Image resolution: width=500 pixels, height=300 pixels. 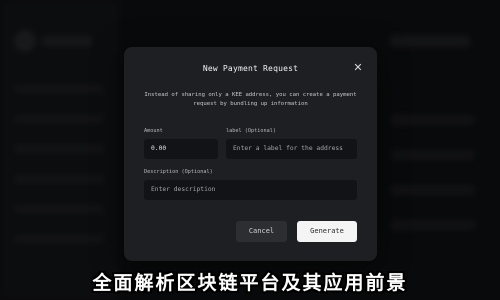 I want to click on label-field-label: label (Optional), so click(x=251, y=131).